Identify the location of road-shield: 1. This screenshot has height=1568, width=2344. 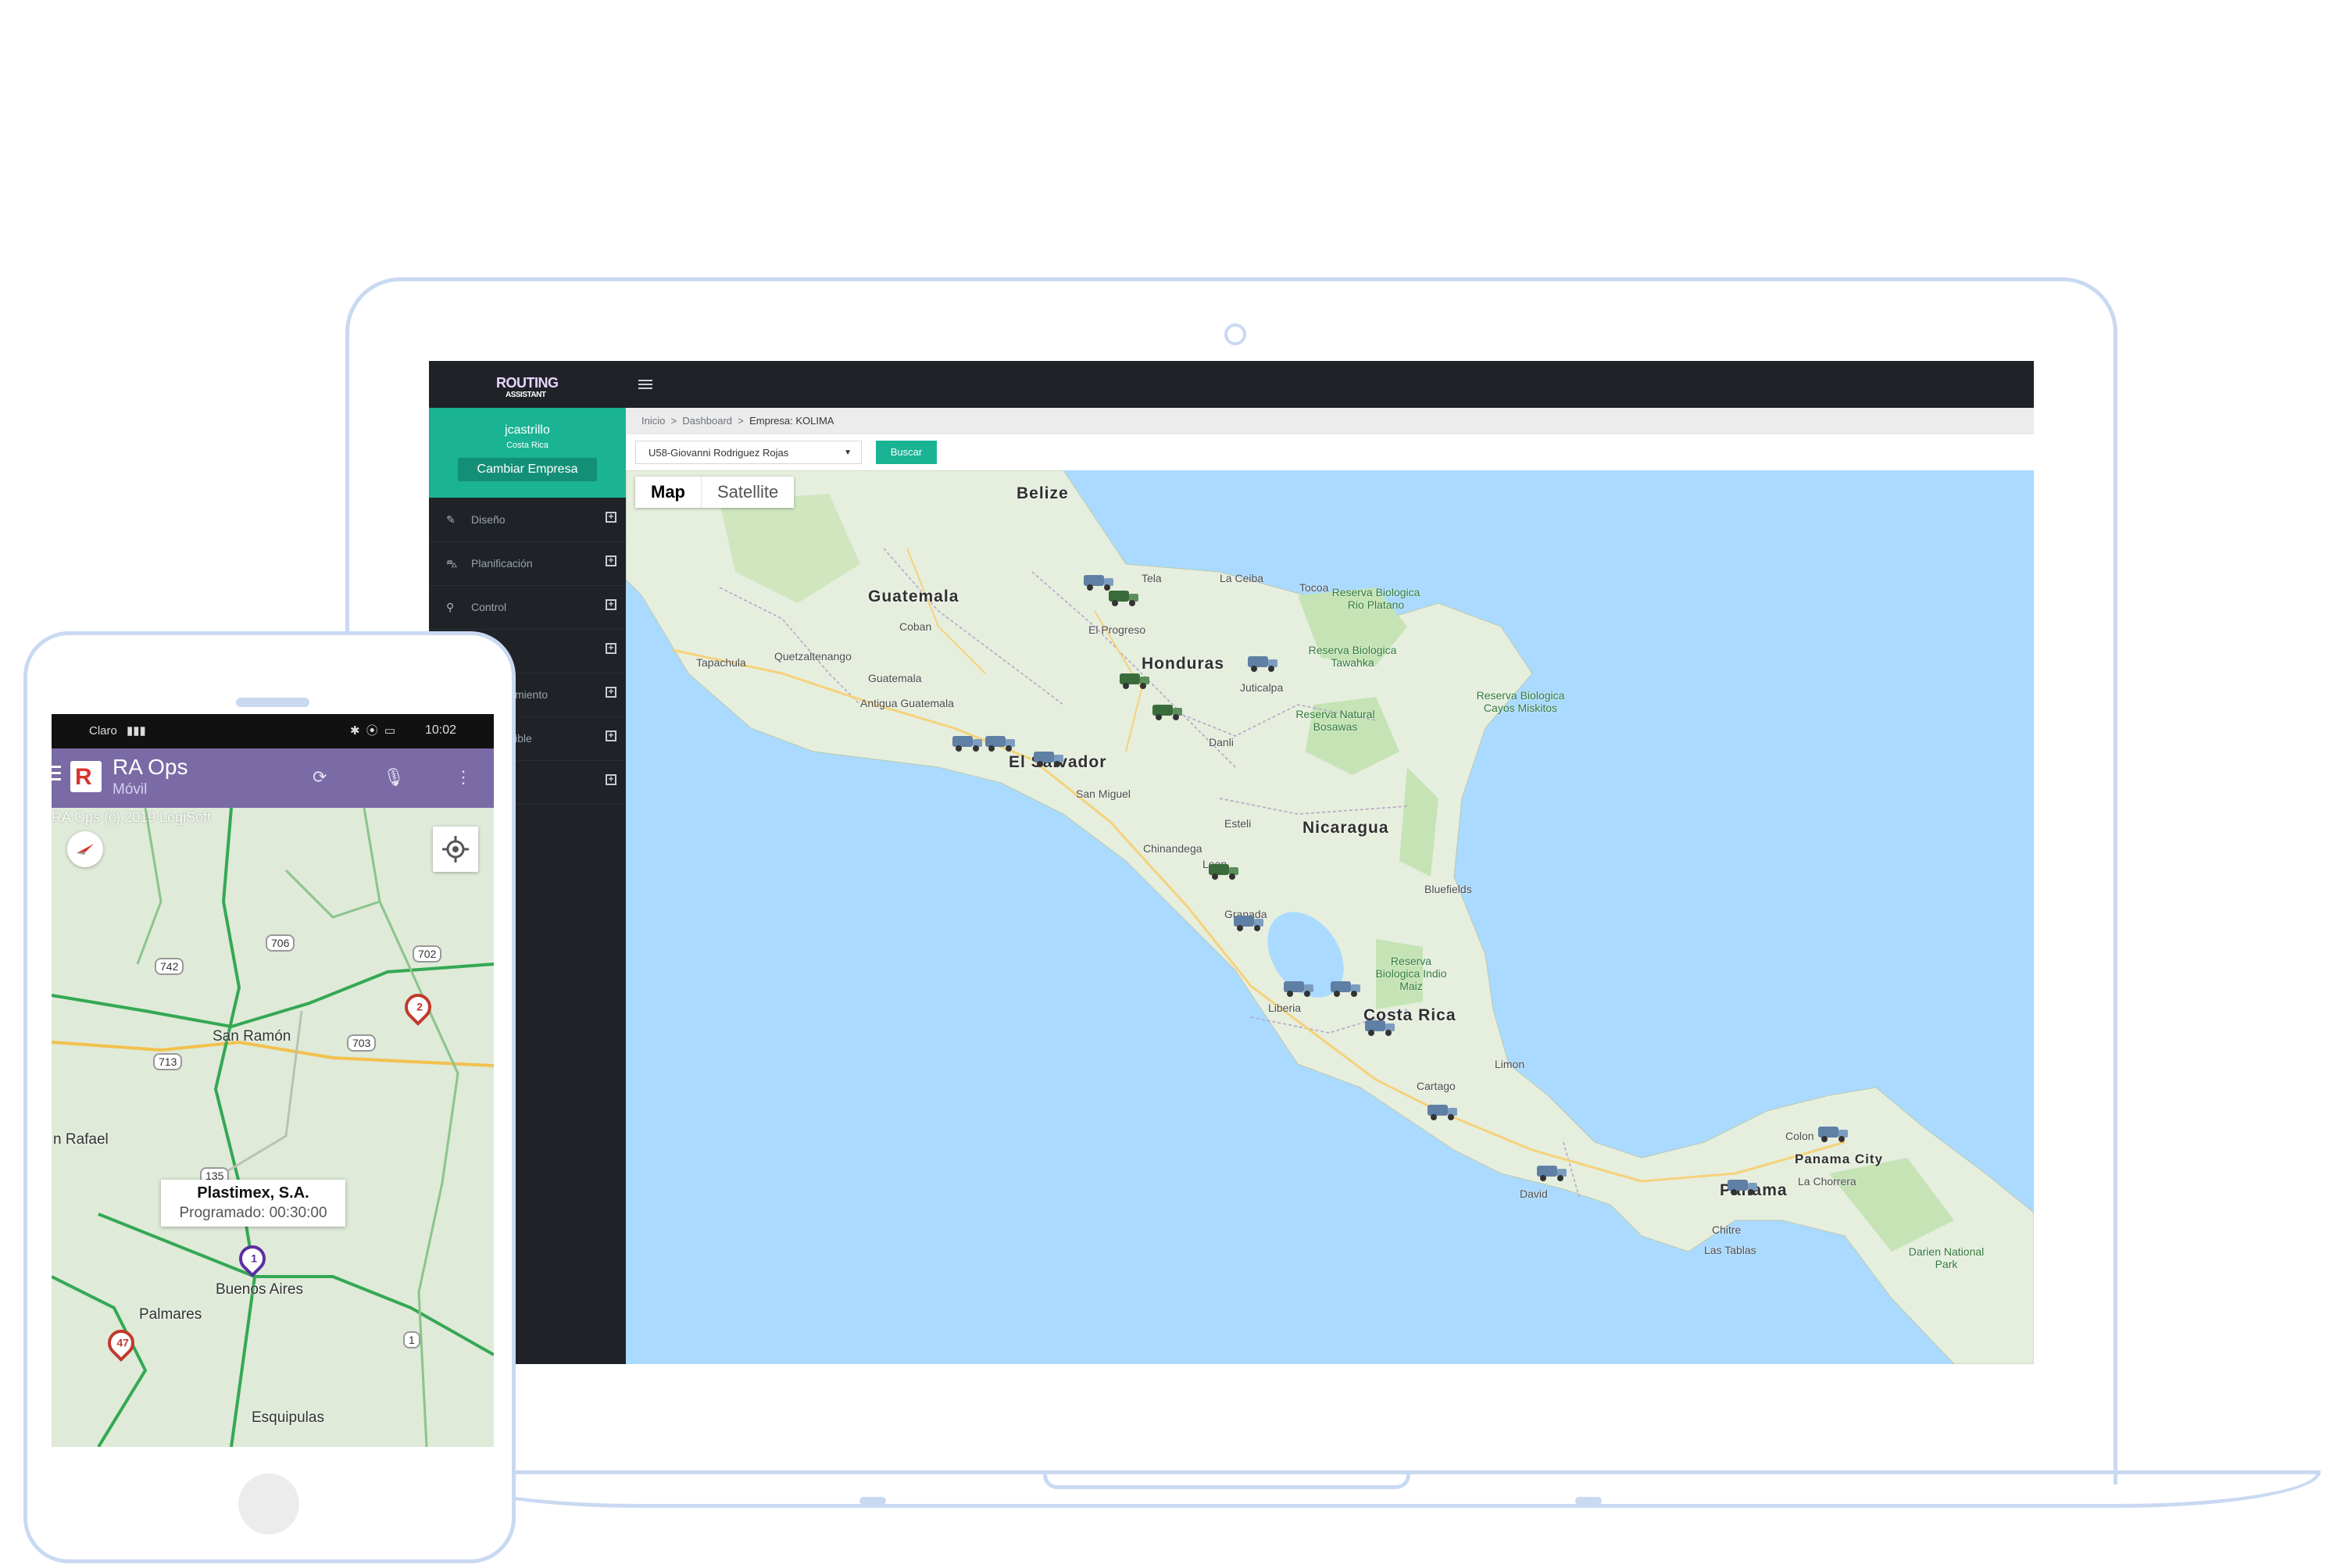
(411, 1339).